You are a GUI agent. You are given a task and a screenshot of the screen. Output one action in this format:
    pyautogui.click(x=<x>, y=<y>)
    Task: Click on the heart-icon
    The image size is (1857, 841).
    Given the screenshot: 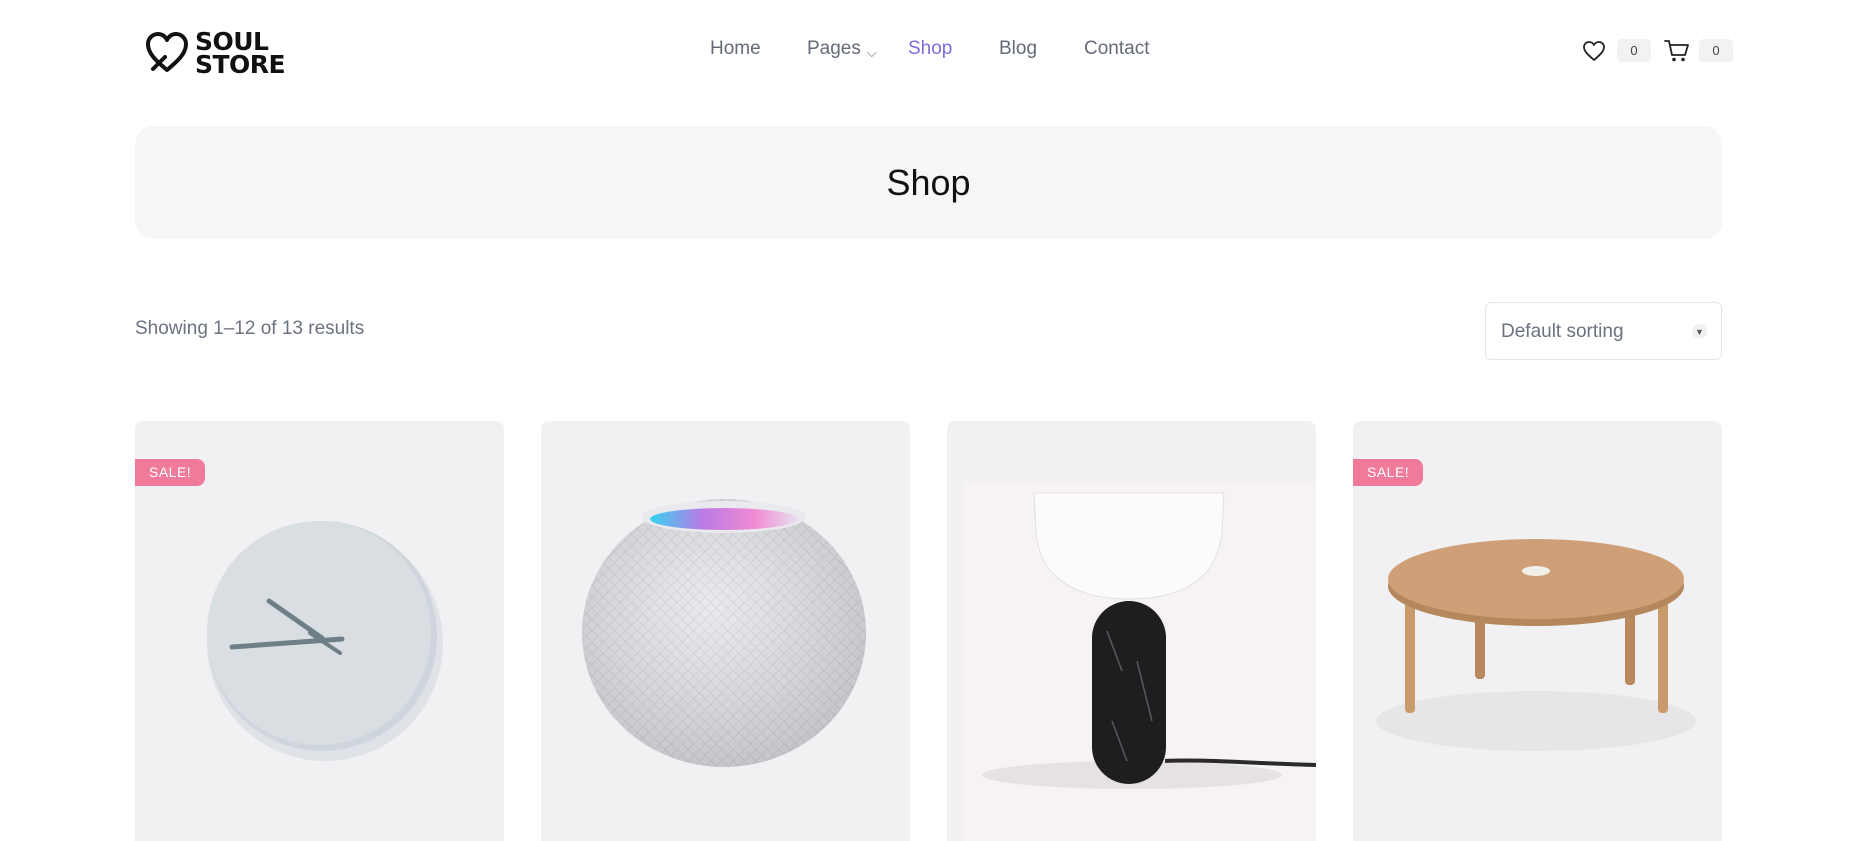 What is the action you would take?
    pyautogui.click(x=1594, y=51)
    